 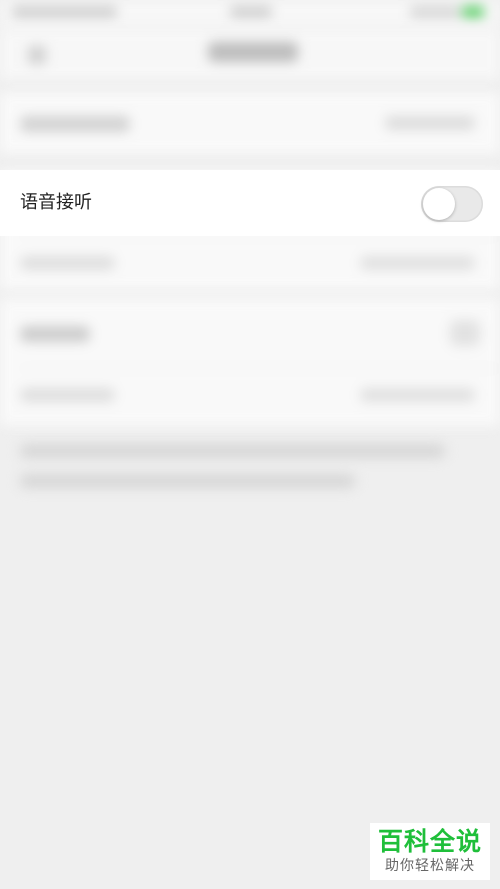 What do you see at coordinates (473, 12) in the screenshot?
I see `battery-icon` at bounding box center [473, 12].